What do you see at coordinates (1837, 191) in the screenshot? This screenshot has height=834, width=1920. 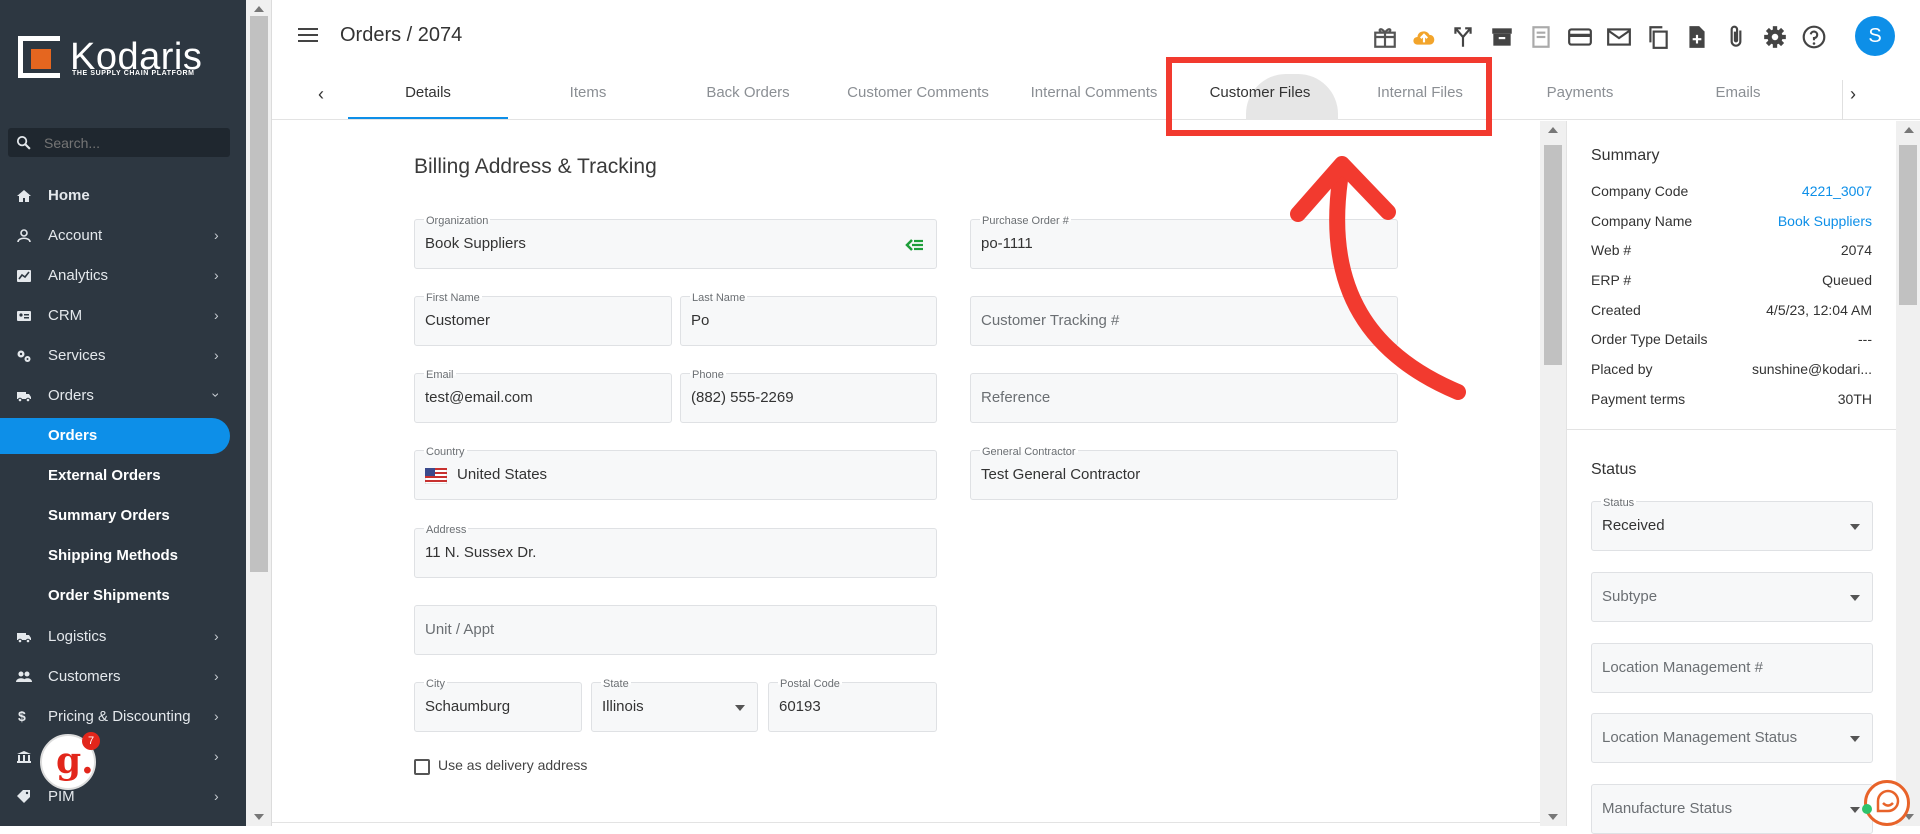 I see `company-code-link: 4221_3007` at bounding box center [1837, 191].